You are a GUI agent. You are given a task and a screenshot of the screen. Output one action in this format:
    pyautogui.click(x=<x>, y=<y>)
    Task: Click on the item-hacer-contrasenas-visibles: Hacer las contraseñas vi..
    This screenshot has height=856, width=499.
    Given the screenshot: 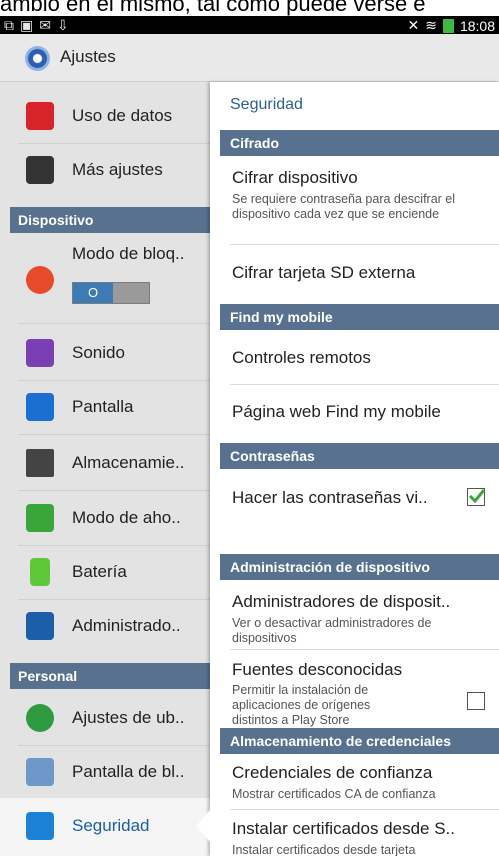 What is the action you would take?
    pyautogui.click(x=359, y=498)
    